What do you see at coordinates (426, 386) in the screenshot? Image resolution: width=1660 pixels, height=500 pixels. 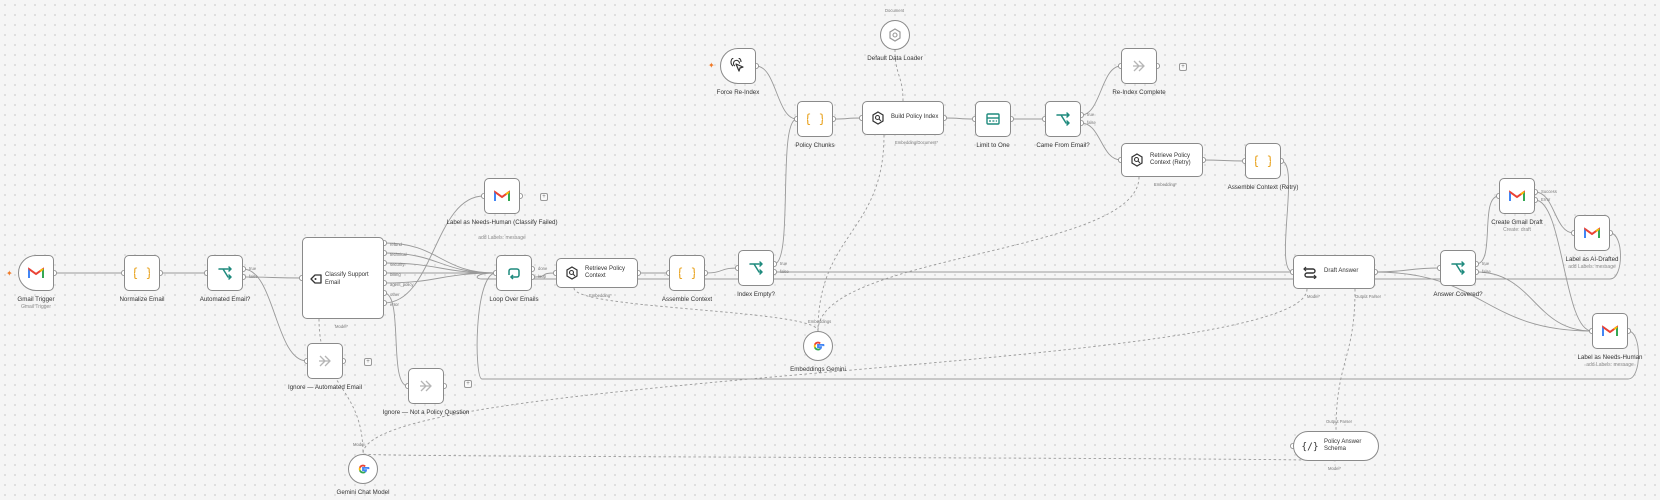 I see `node-ignore-not-policy` at bounding box center [426, 386].